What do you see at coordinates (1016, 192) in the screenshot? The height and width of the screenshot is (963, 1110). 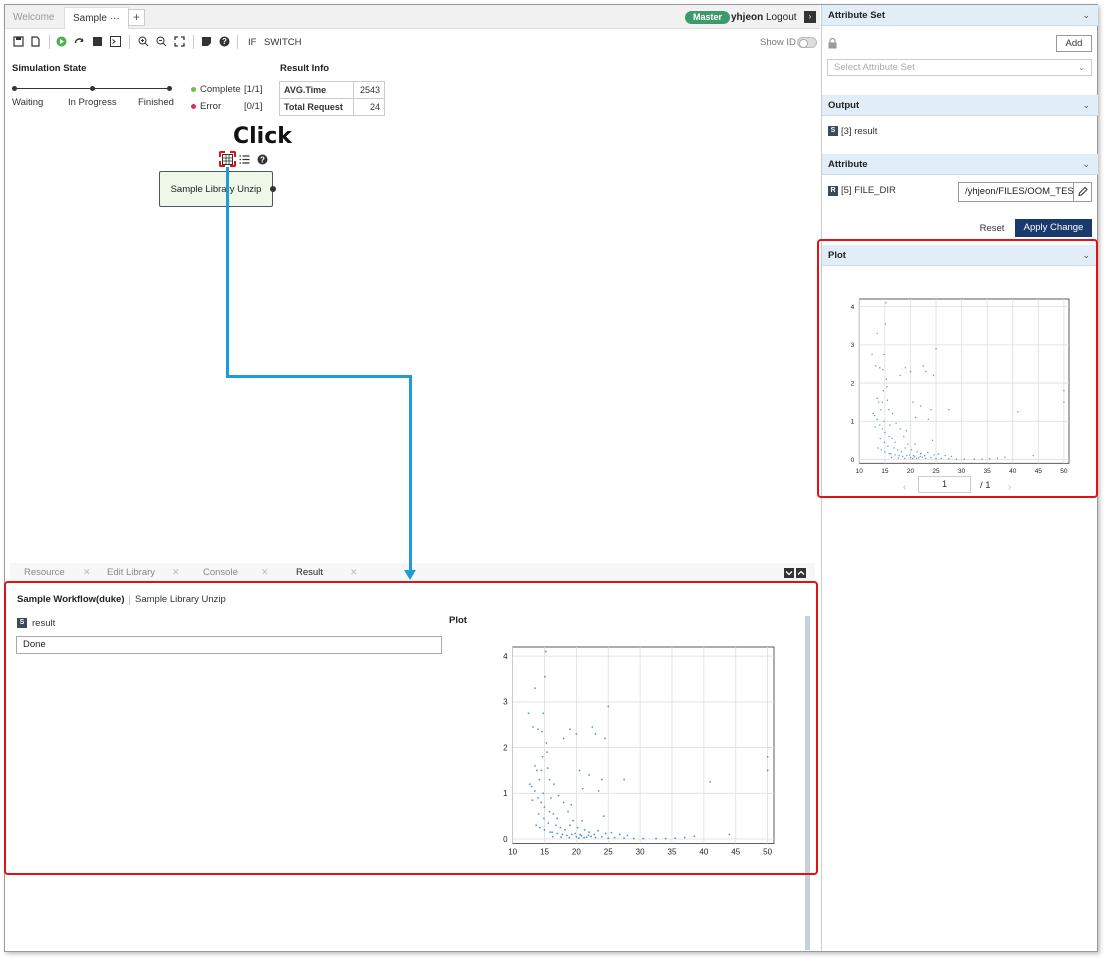 I see `attribute-value-input: /yhjeon/FILES/OOM_TES` at bounding box center [1016, 192].